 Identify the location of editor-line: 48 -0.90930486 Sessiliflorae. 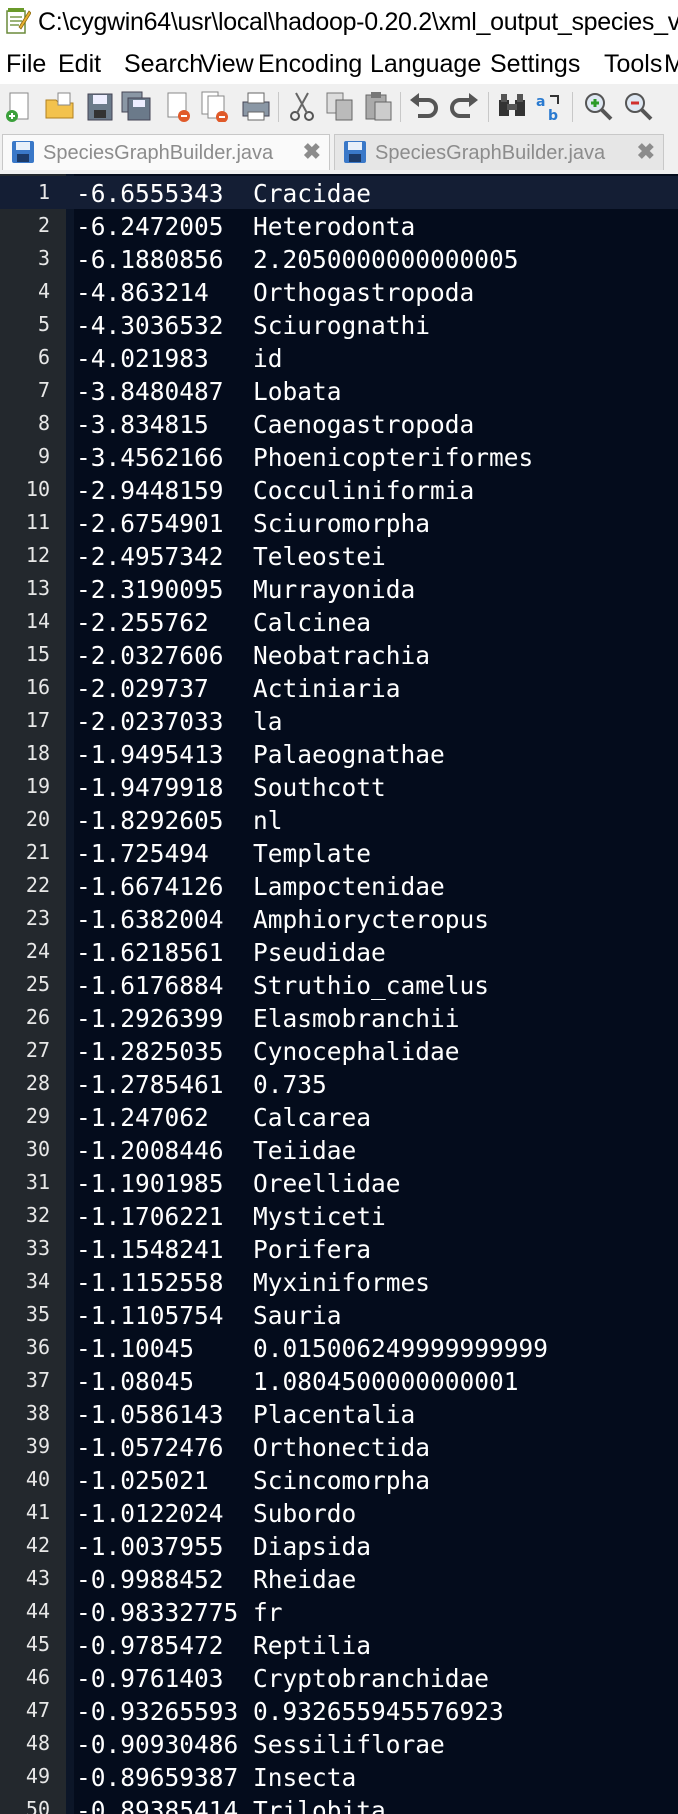
(339, 1743).